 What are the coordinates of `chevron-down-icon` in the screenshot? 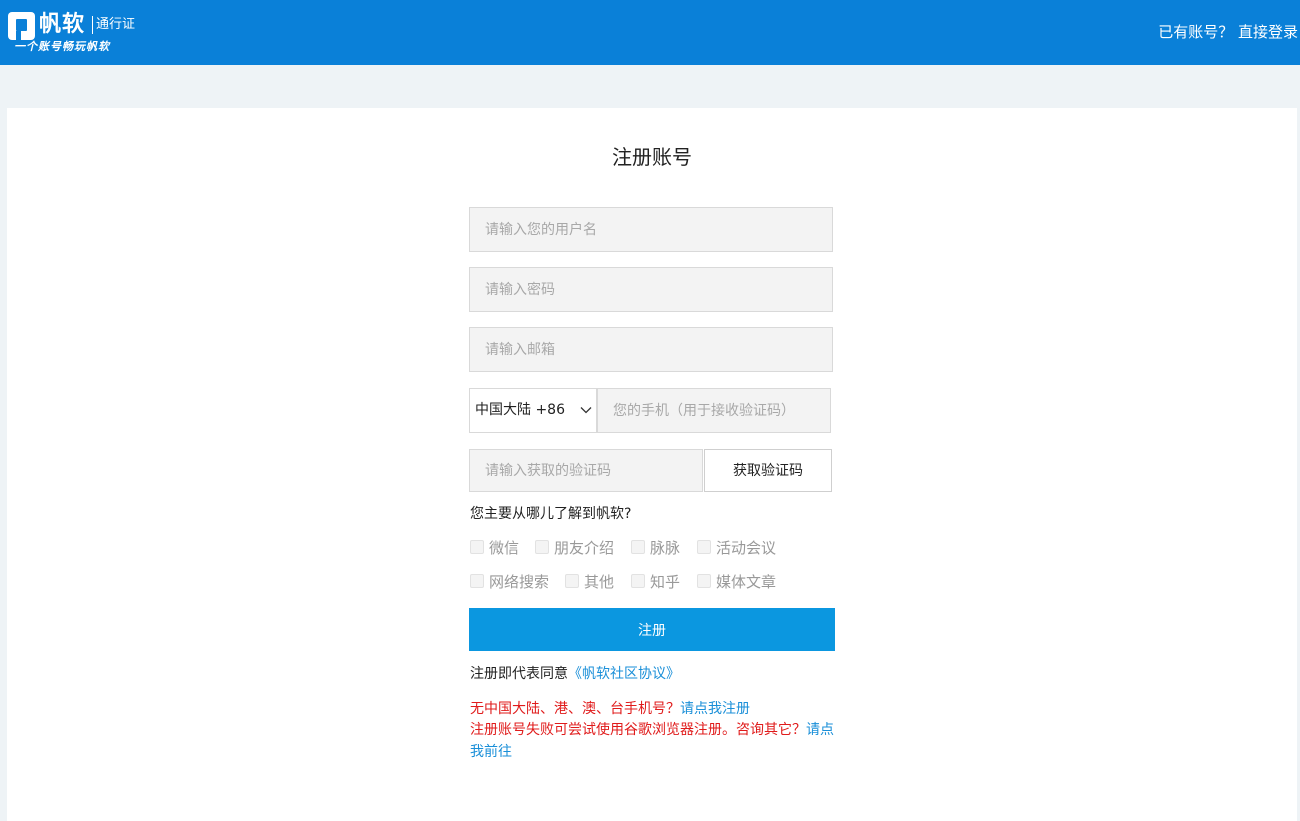 It's located at (586, 410).